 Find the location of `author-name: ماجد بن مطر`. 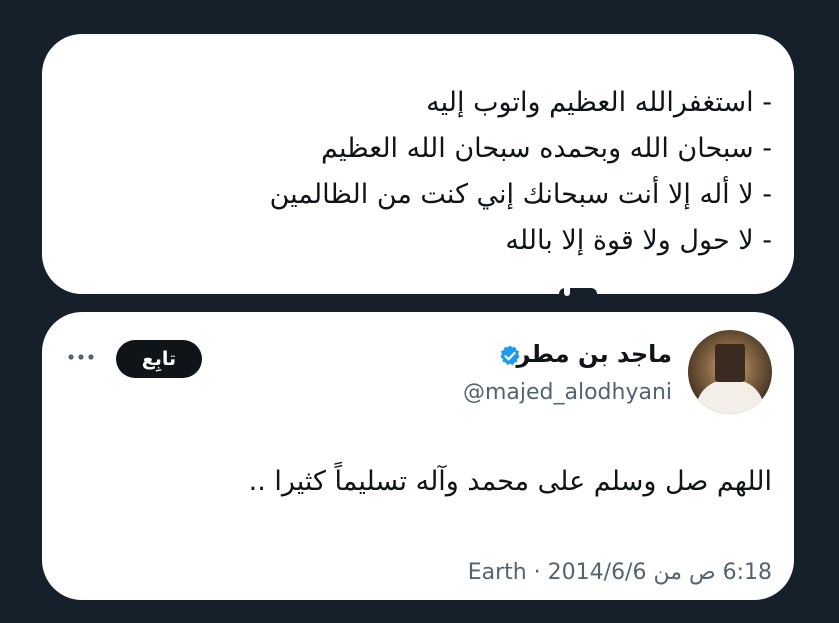

author-name: ماجد بن مطر is located at coordinates (594, 354).